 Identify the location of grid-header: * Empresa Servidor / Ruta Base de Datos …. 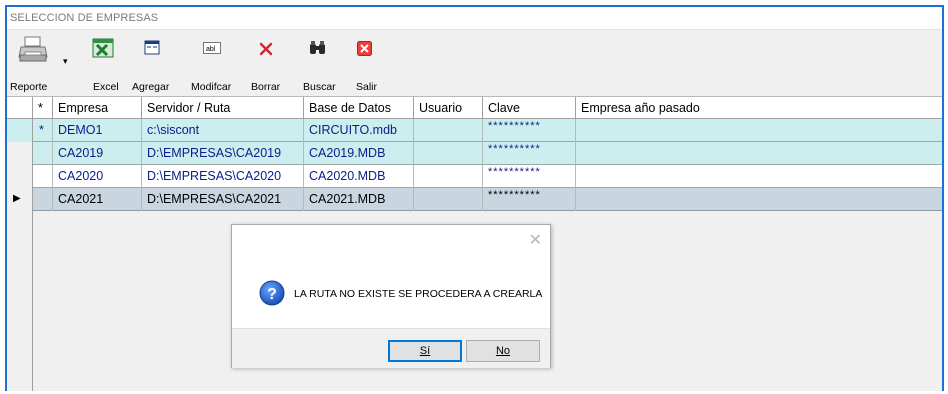
(474, 108).